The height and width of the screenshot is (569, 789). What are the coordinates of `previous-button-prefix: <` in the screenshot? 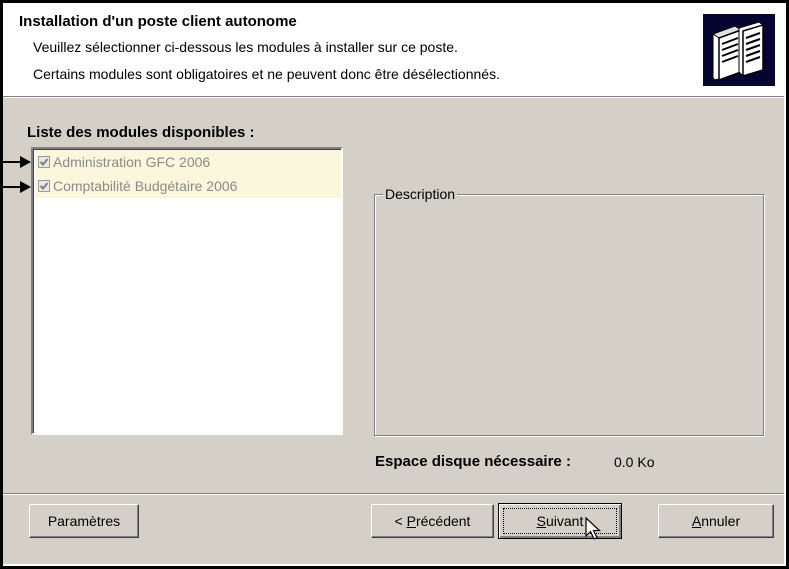 It's located at (400, 521).